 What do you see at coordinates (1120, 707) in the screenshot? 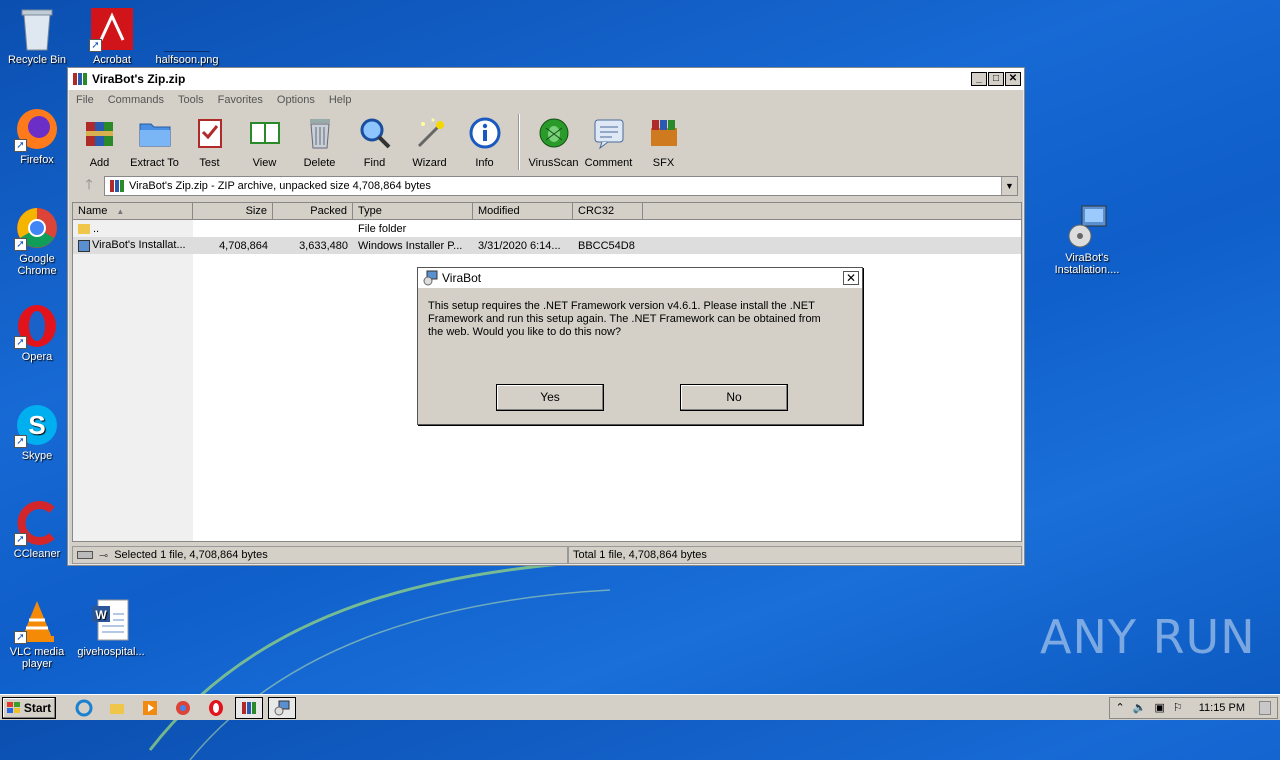
I see `show-hidden-icons-icon: ⌃` at bounding box center [1120, 707].